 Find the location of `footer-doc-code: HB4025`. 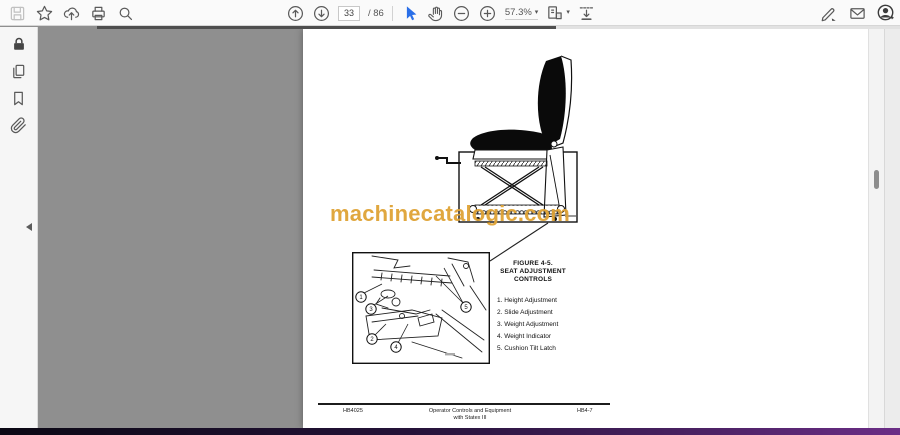

footer-doc-code: HB4025 is located at coordinates (353, 411).